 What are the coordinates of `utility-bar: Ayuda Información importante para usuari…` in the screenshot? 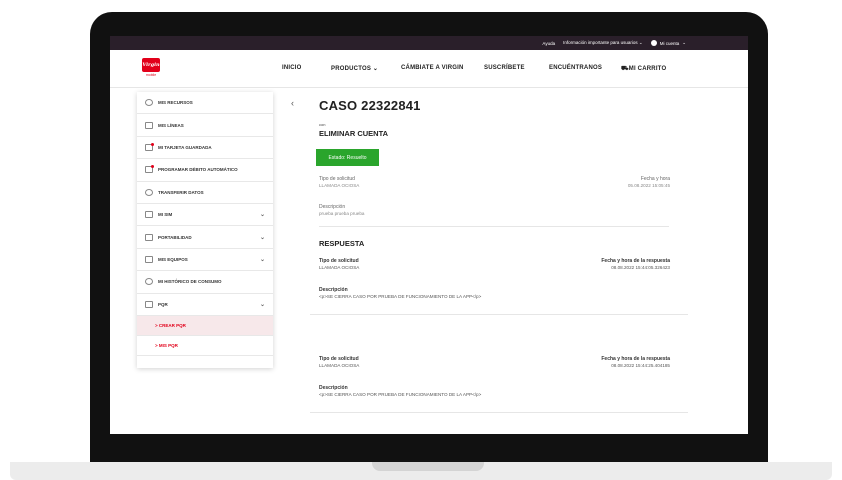 It's located at (429, 43).